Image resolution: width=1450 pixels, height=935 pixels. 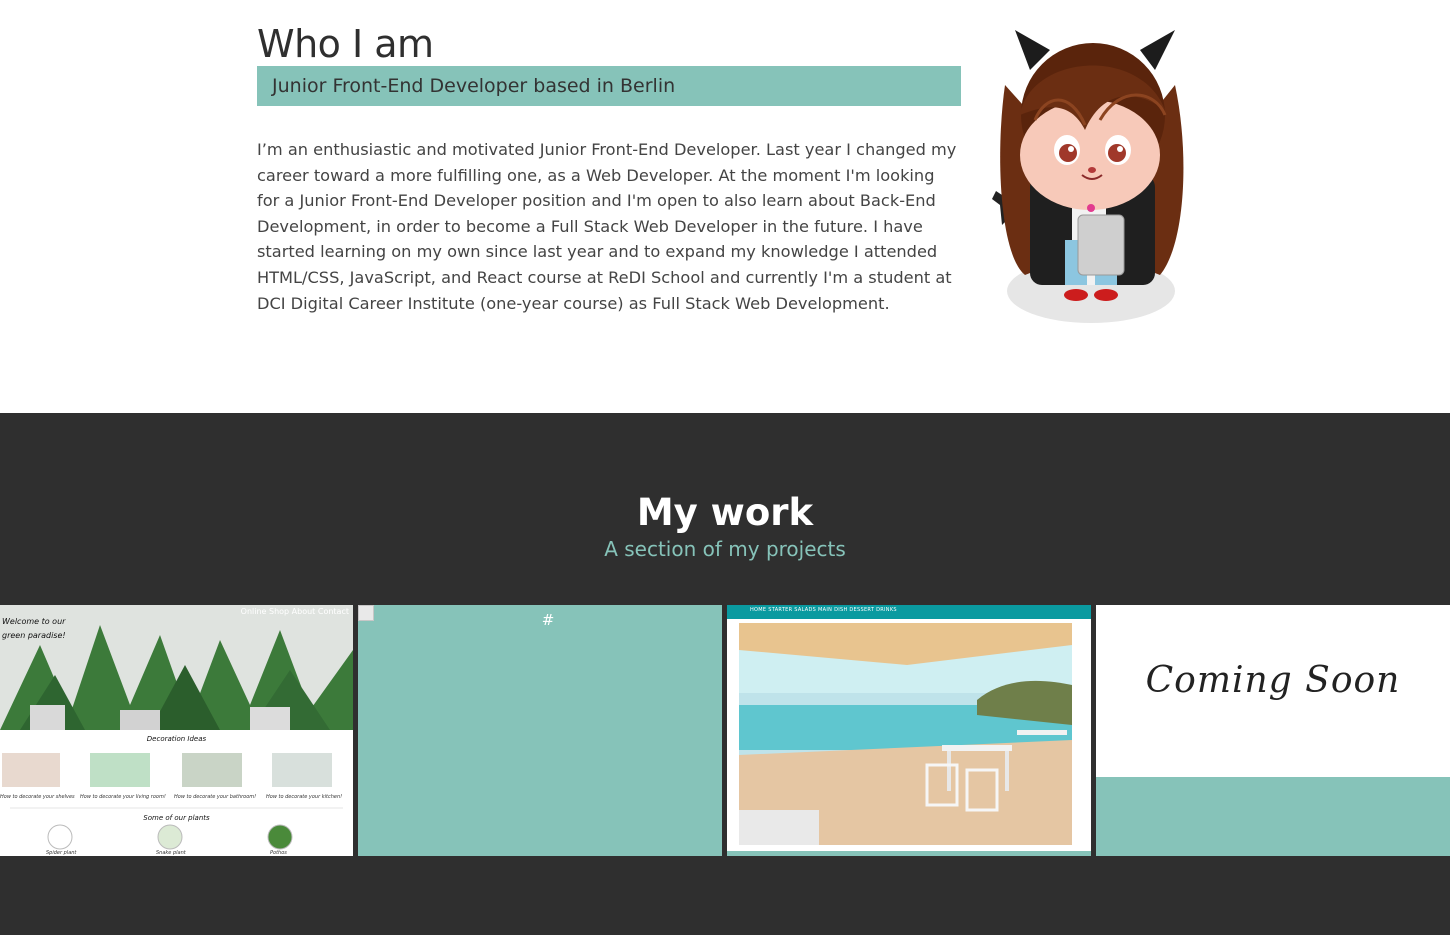 What do you see at coordinates (34, 621) in the screenshot?
I see `plants-welcome-line1: Welcome to our` at bounding box center [34, 621].